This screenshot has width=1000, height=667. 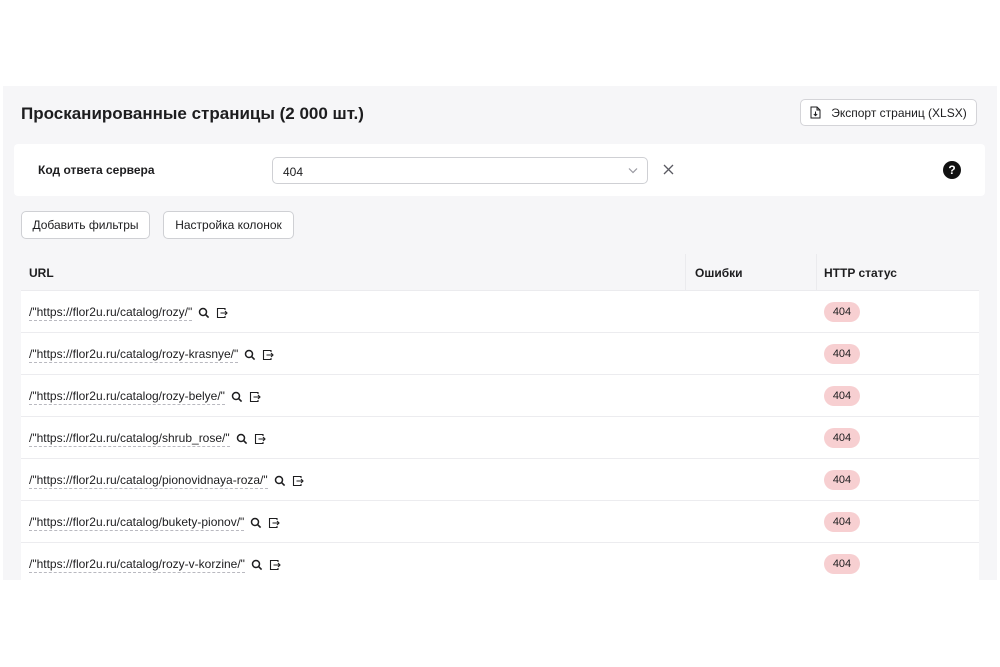 I want to click on url-cell: /"https://flor2u.ru/catalog/shrub_rose/", so click(x=147, y=439).